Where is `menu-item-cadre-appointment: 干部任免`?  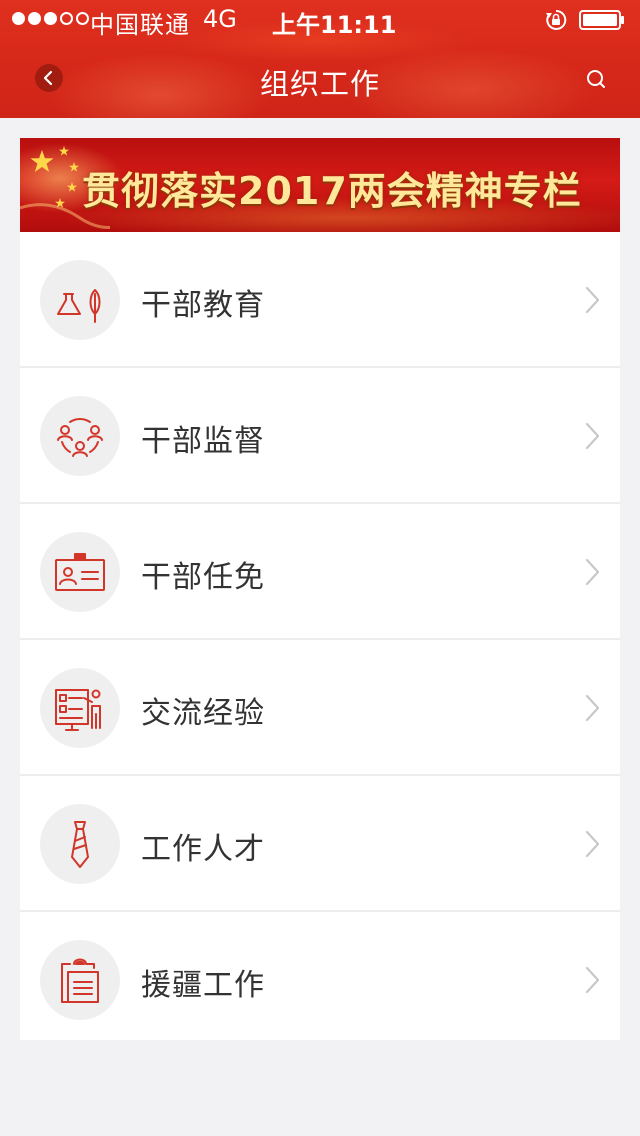 menu-item-cadre-appointment: 干部任免 is located at coordinates (320, 572).